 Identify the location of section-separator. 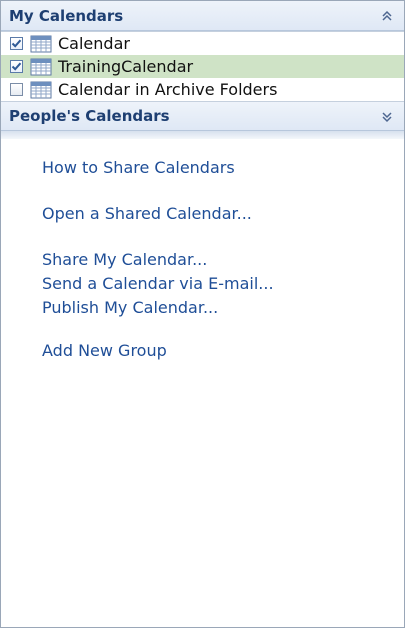
(202, 135).